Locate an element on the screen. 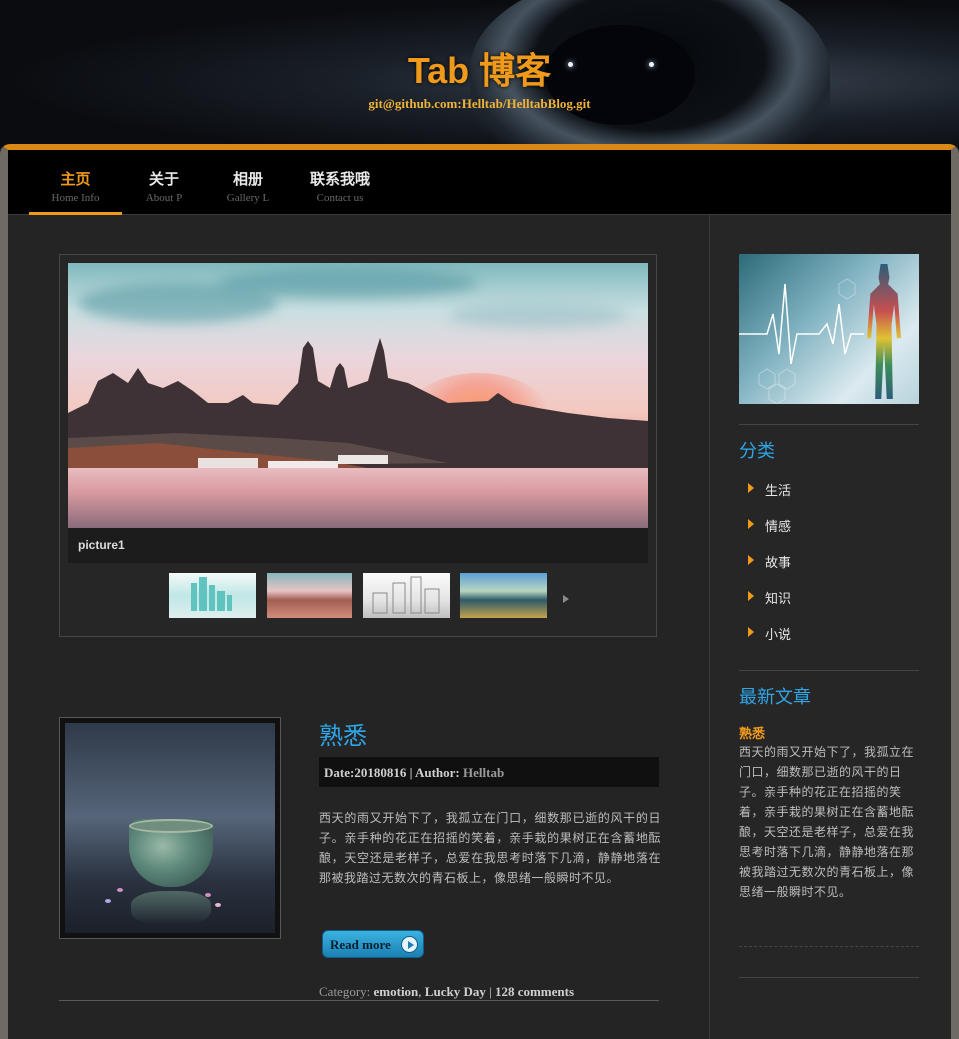  nav-label: 主页 is located at coordinates (75, 179).